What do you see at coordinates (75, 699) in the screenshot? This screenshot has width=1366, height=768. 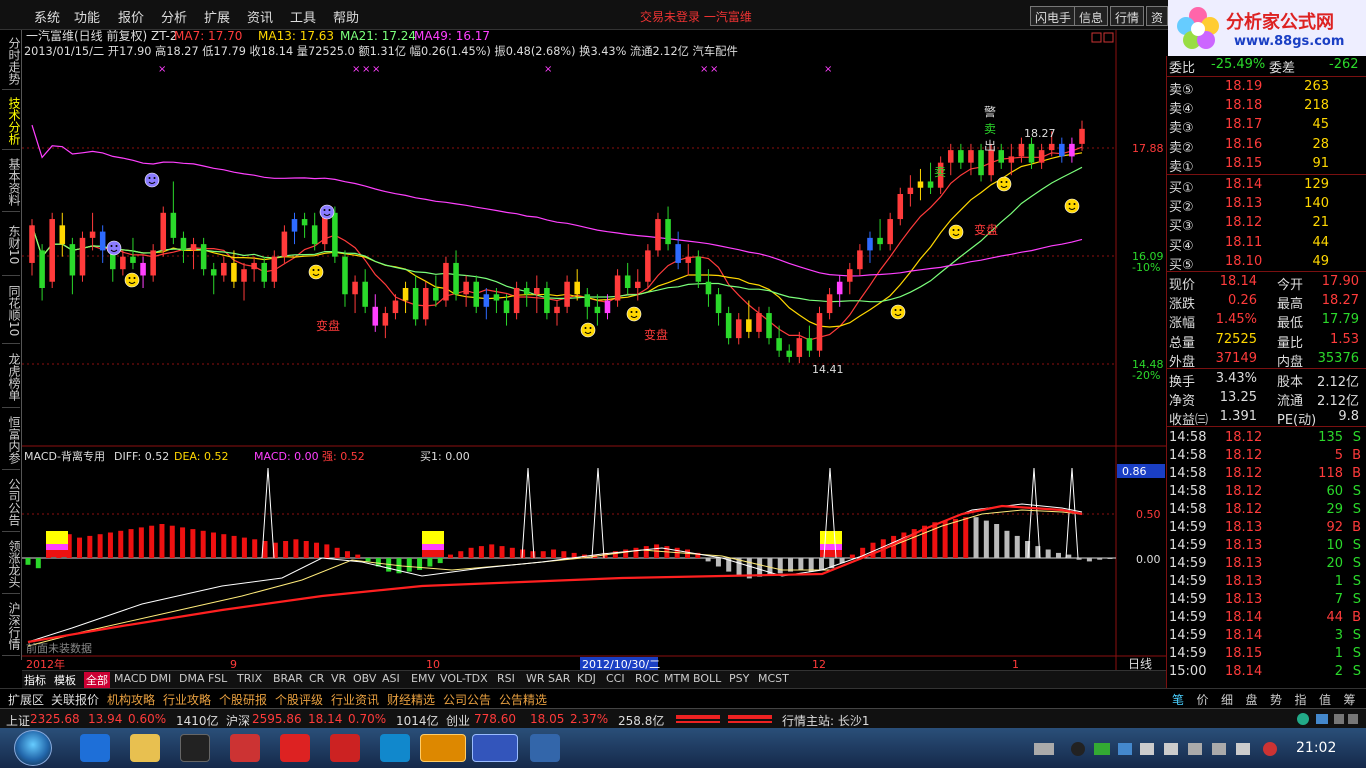 I see `extension-tab: 关联报价` at bounding box center [75, 699].